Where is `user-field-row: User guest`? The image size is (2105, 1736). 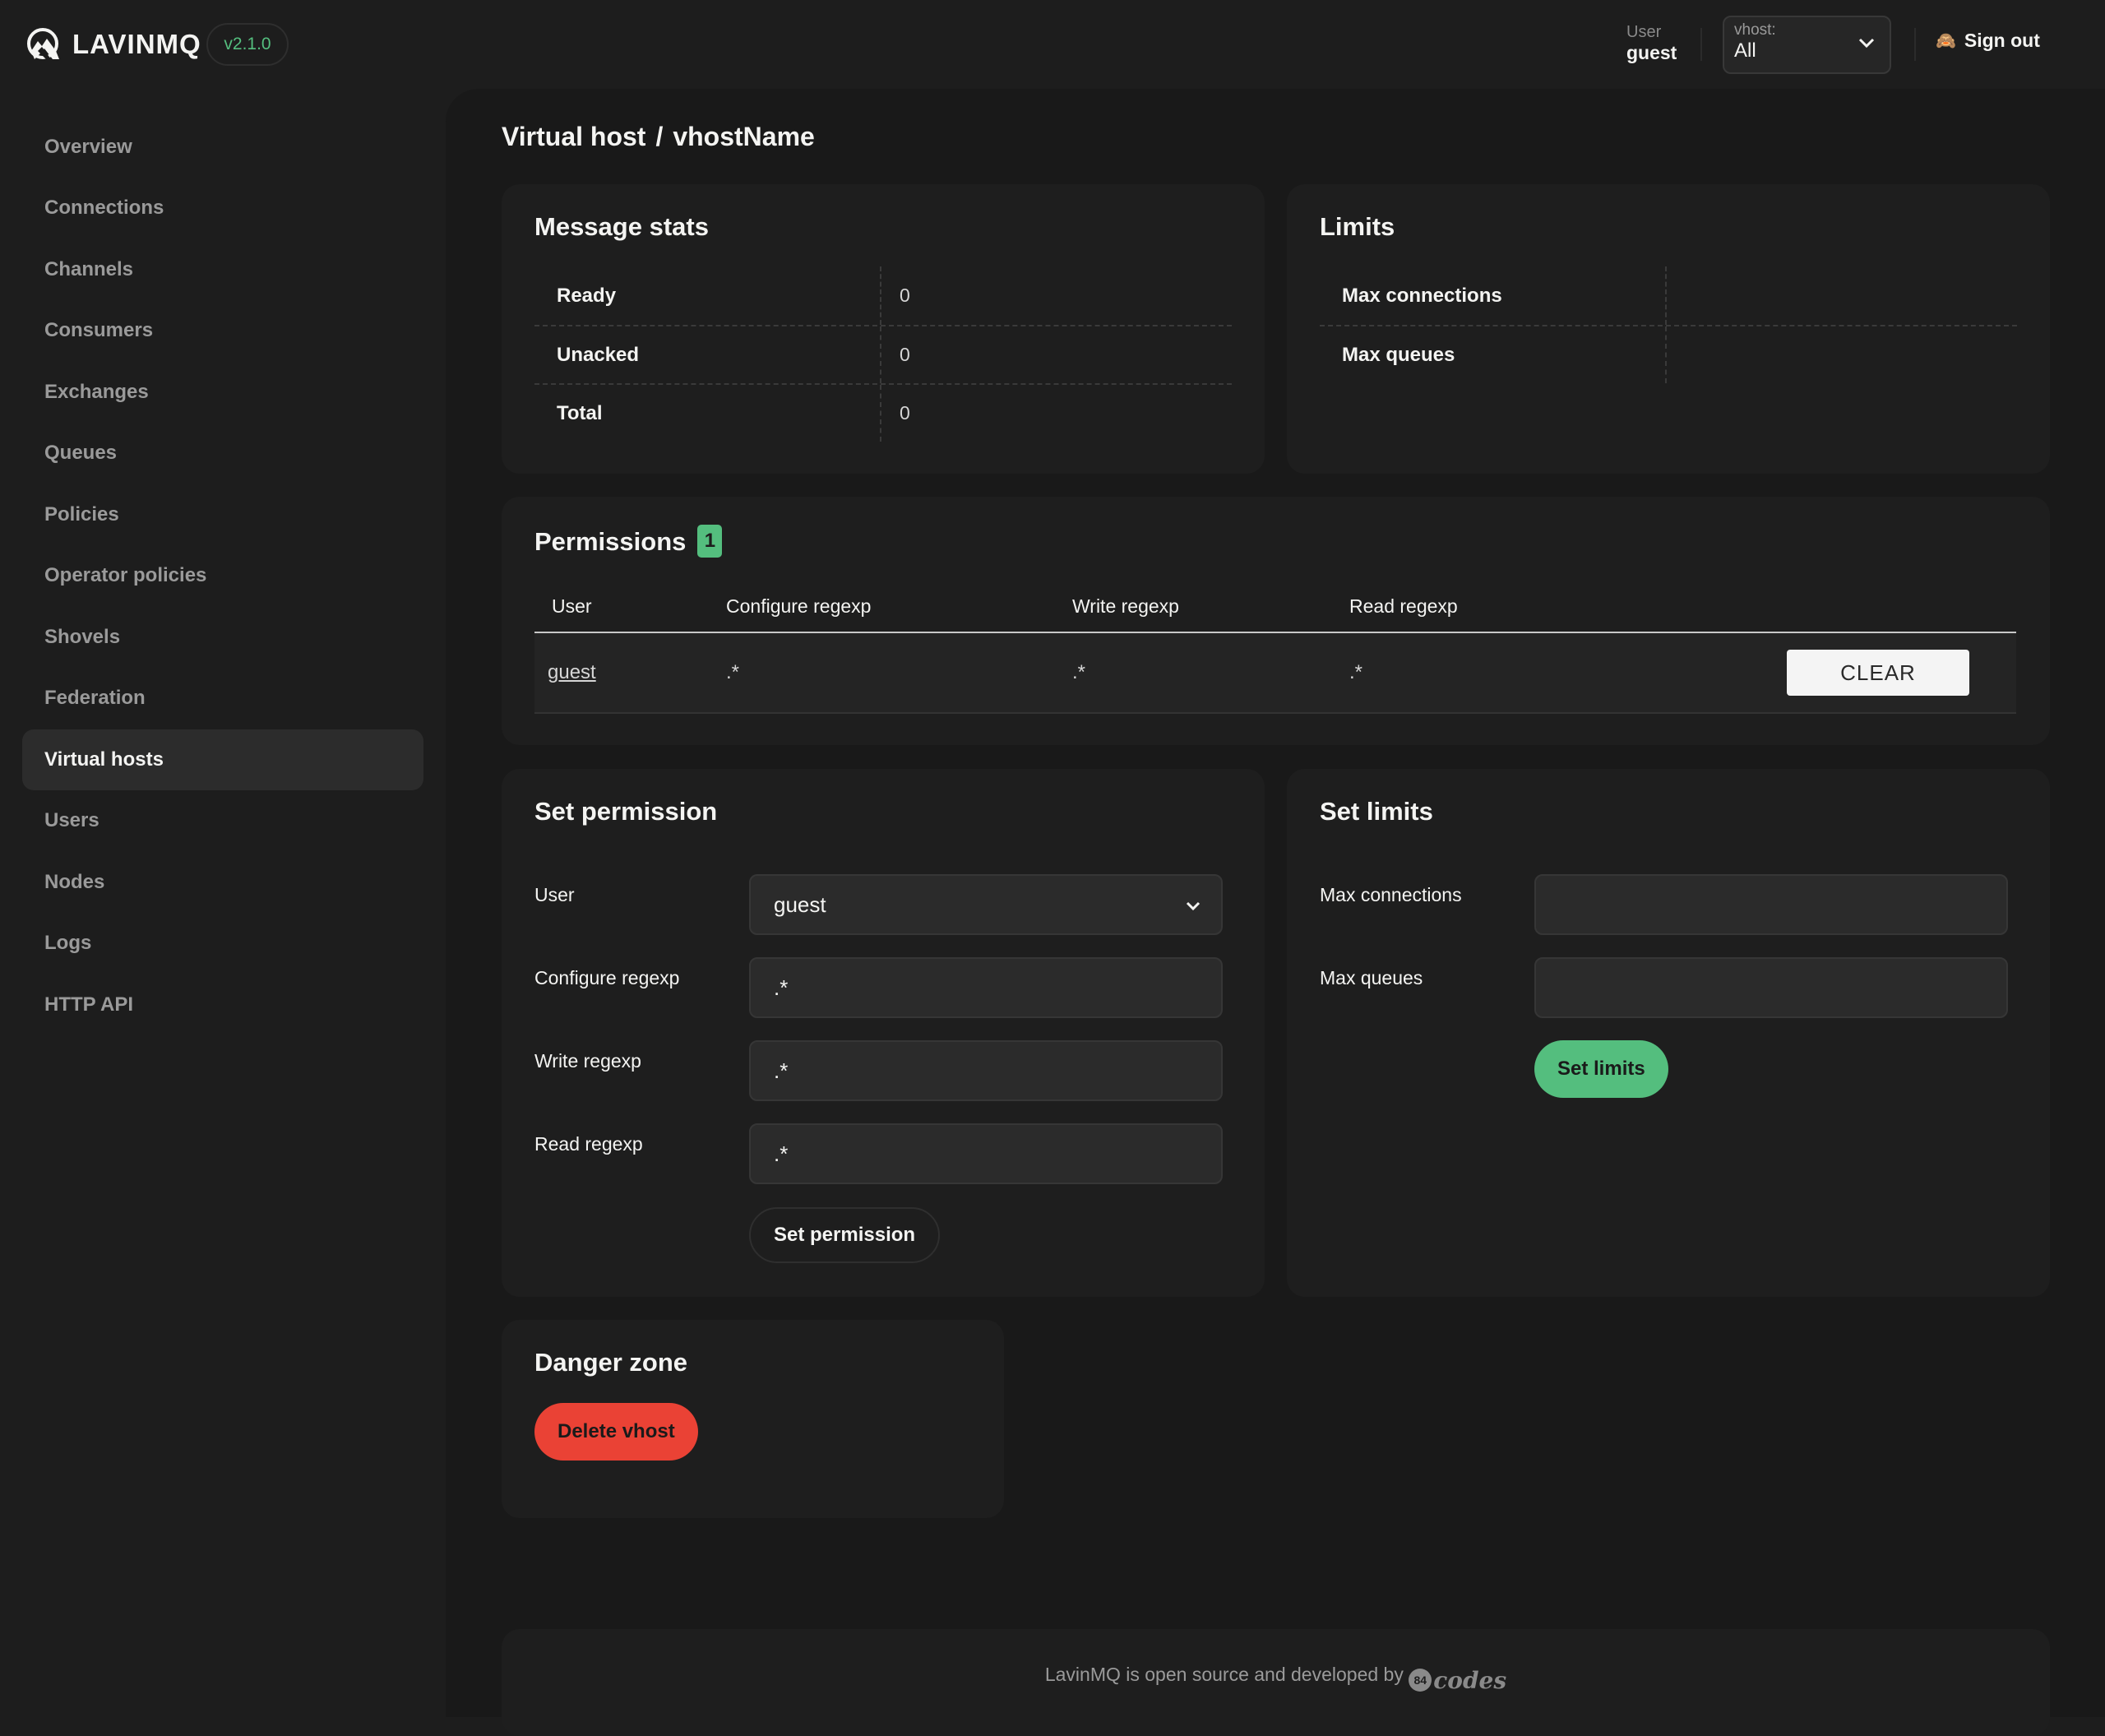
user-field-row: User guest is located at coordinates (888, 904).